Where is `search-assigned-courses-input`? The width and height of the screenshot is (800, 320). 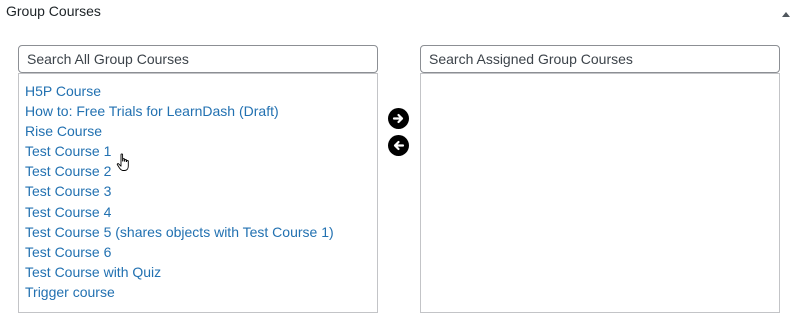 search-assigned-courses-input is located at coordinates (600, 59).